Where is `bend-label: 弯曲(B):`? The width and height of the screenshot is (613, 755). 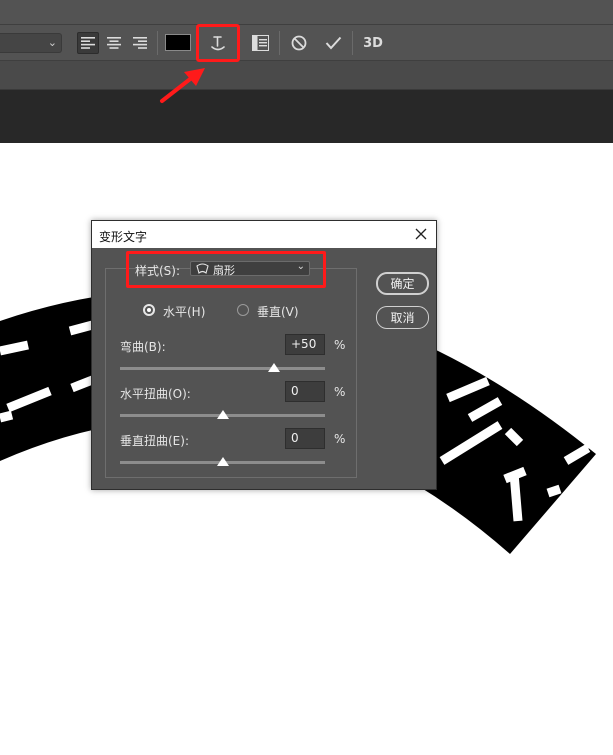
bend-label: 弯曲(B): is located at coordinates (143, 347).